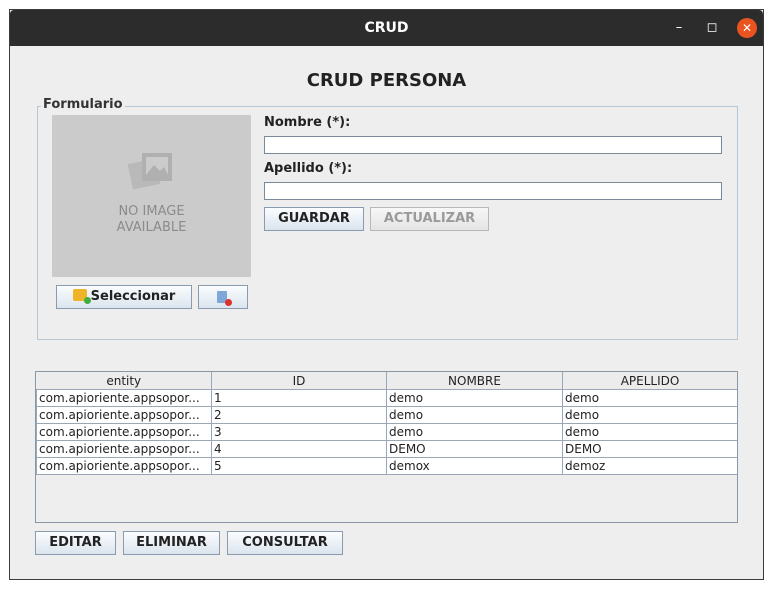 The image size is (773, 589). I want to click on column-header: entity, so click(124, 381).